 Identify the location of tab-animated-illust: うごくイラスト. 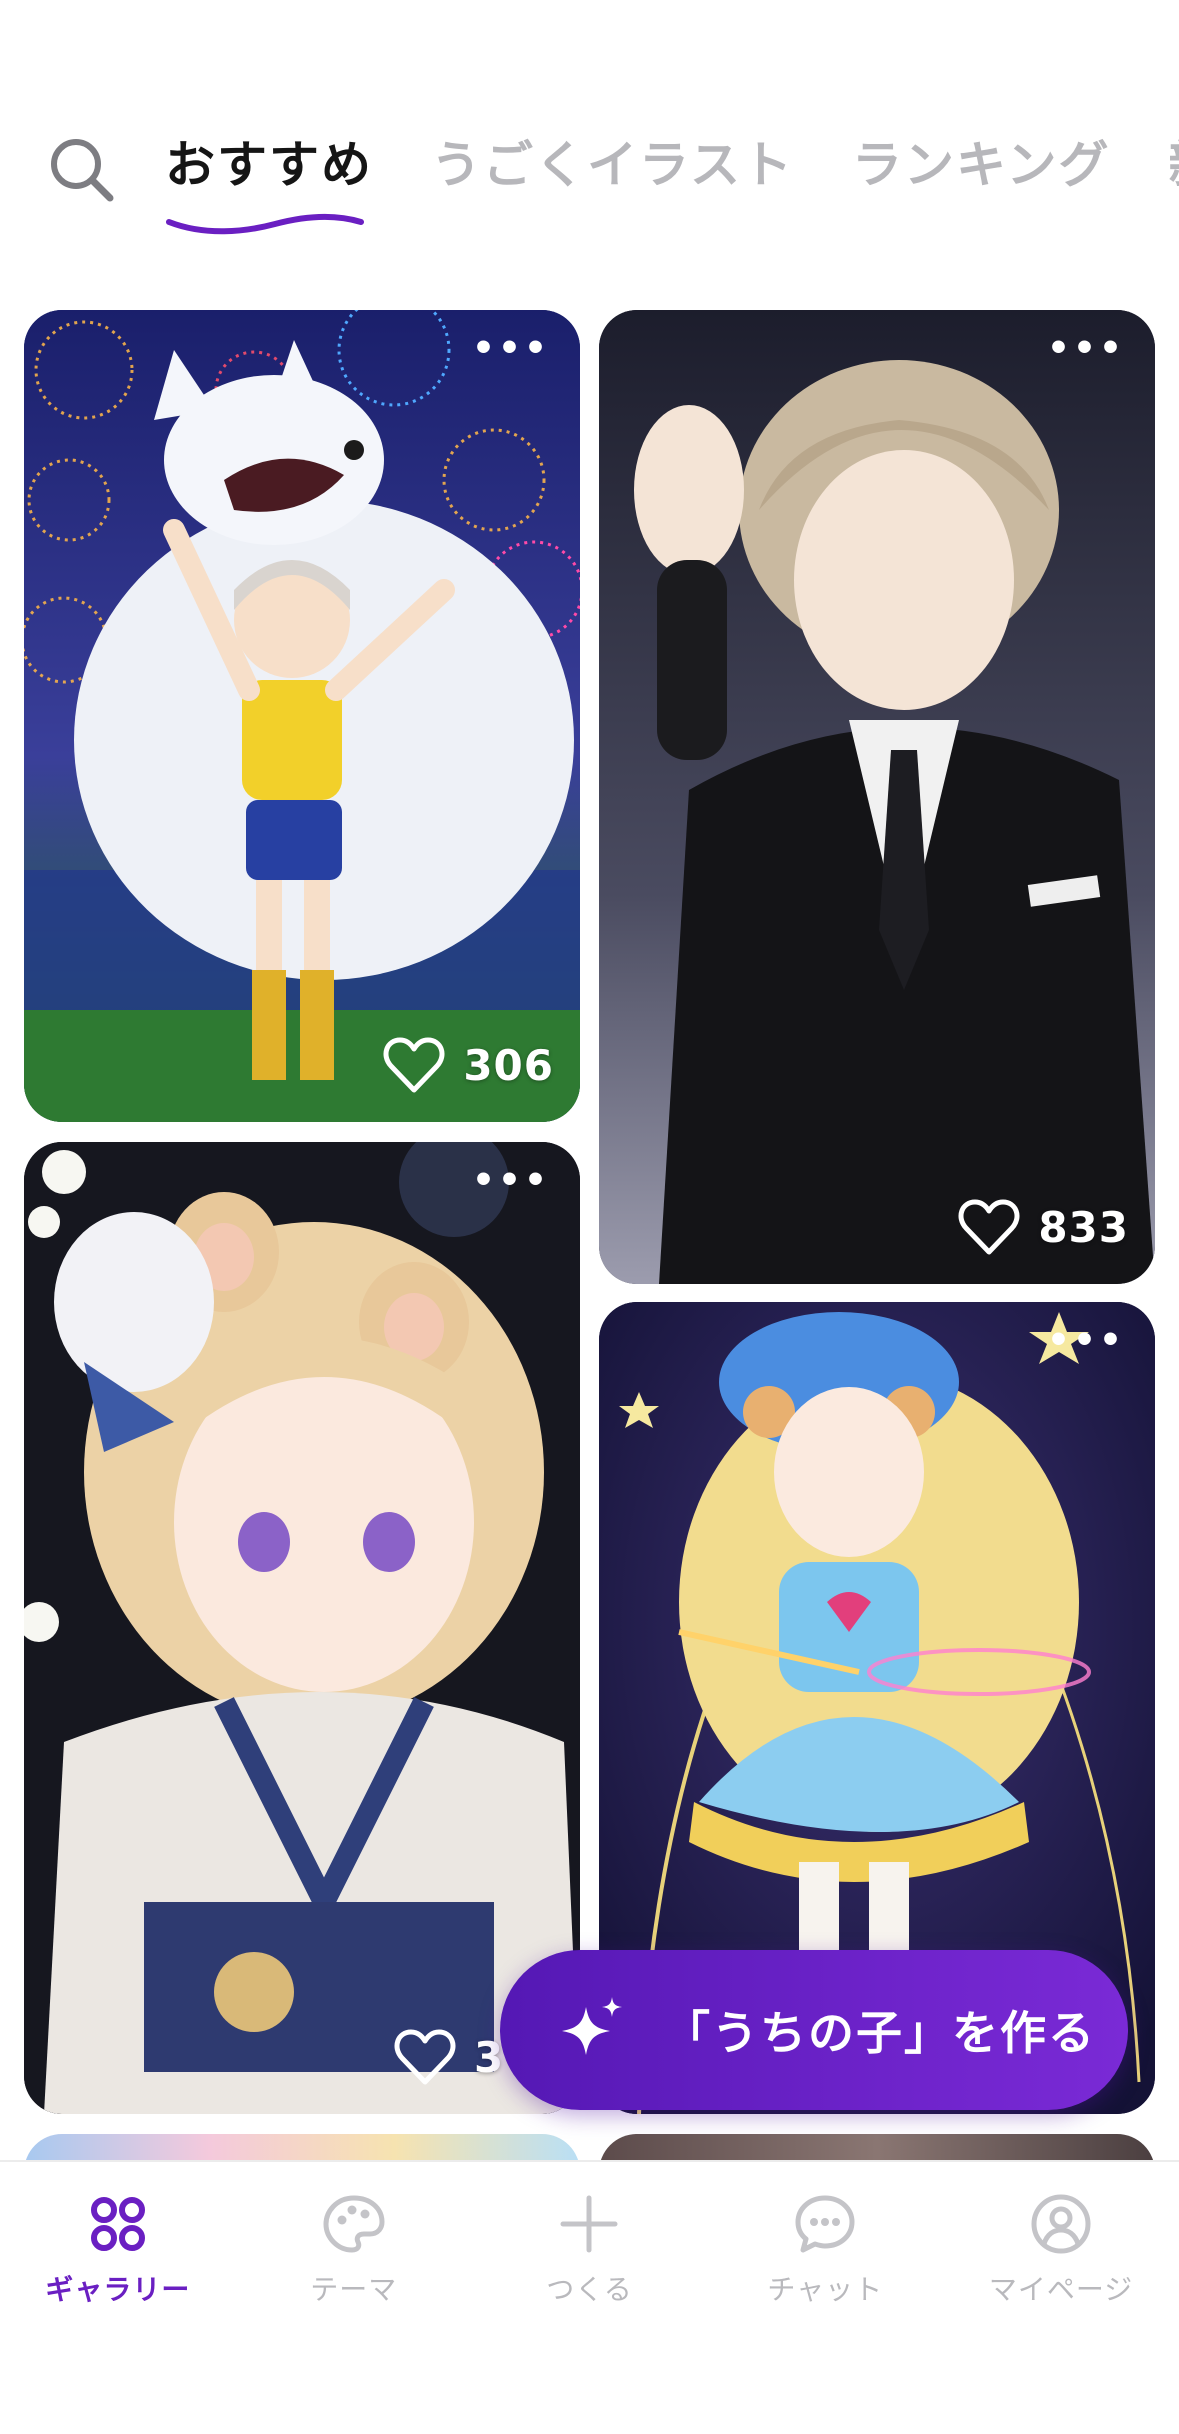
(612, 165).